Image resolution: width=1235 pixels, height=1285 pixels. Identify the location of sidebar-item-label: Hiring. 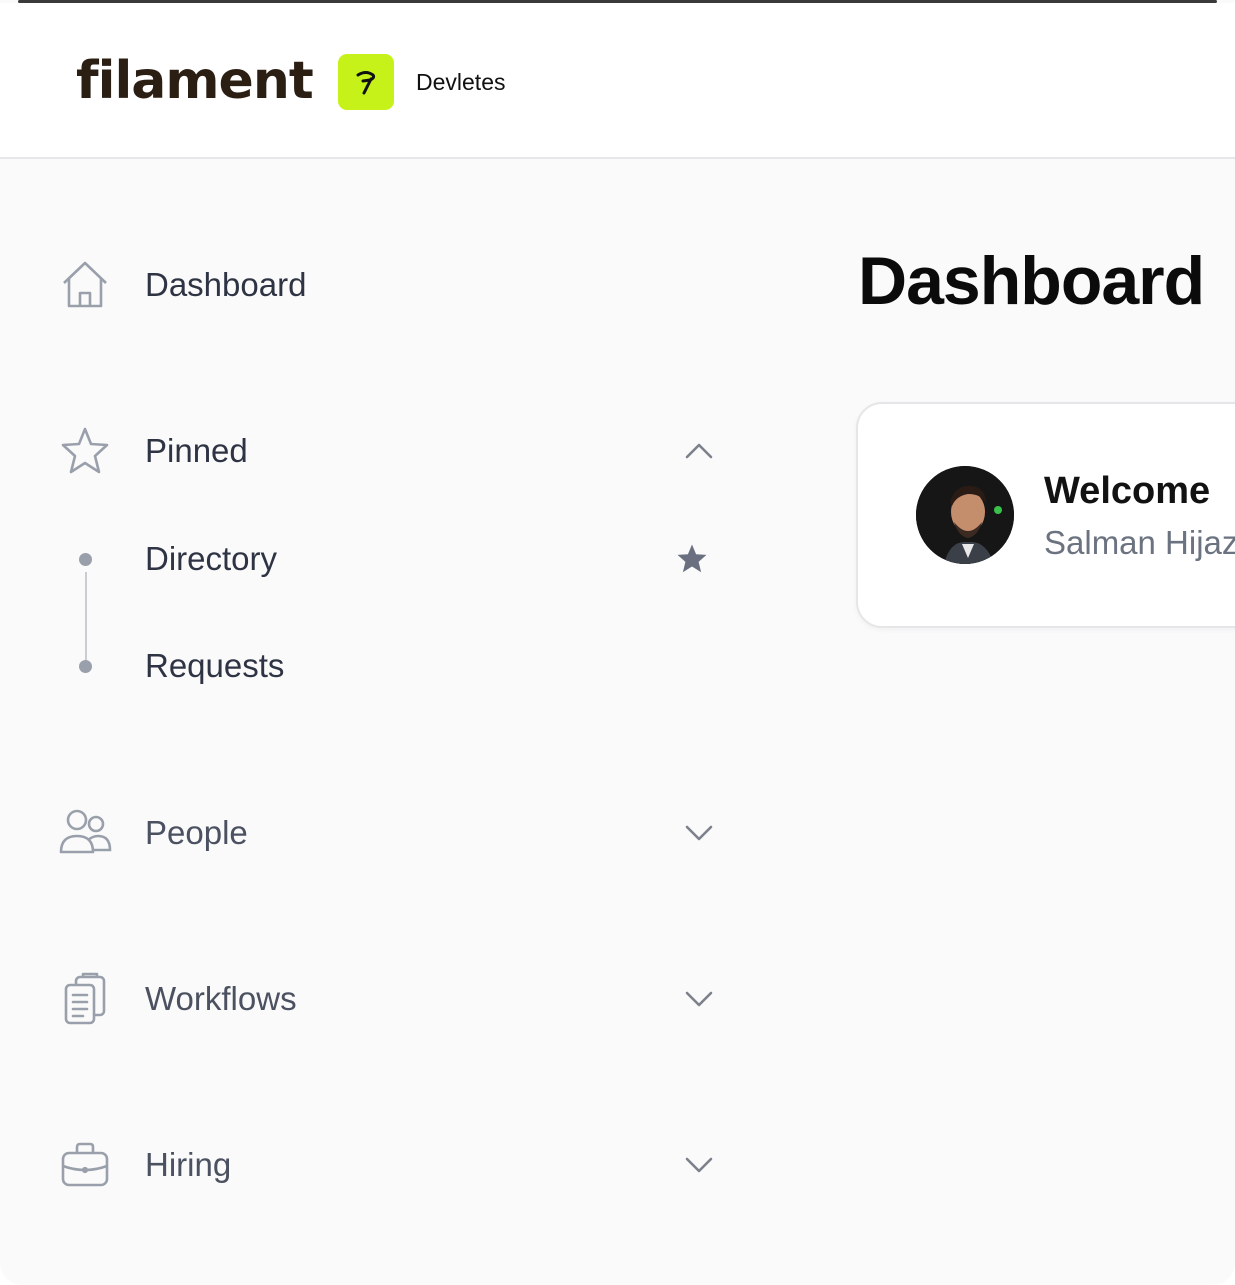
(188, 1164).